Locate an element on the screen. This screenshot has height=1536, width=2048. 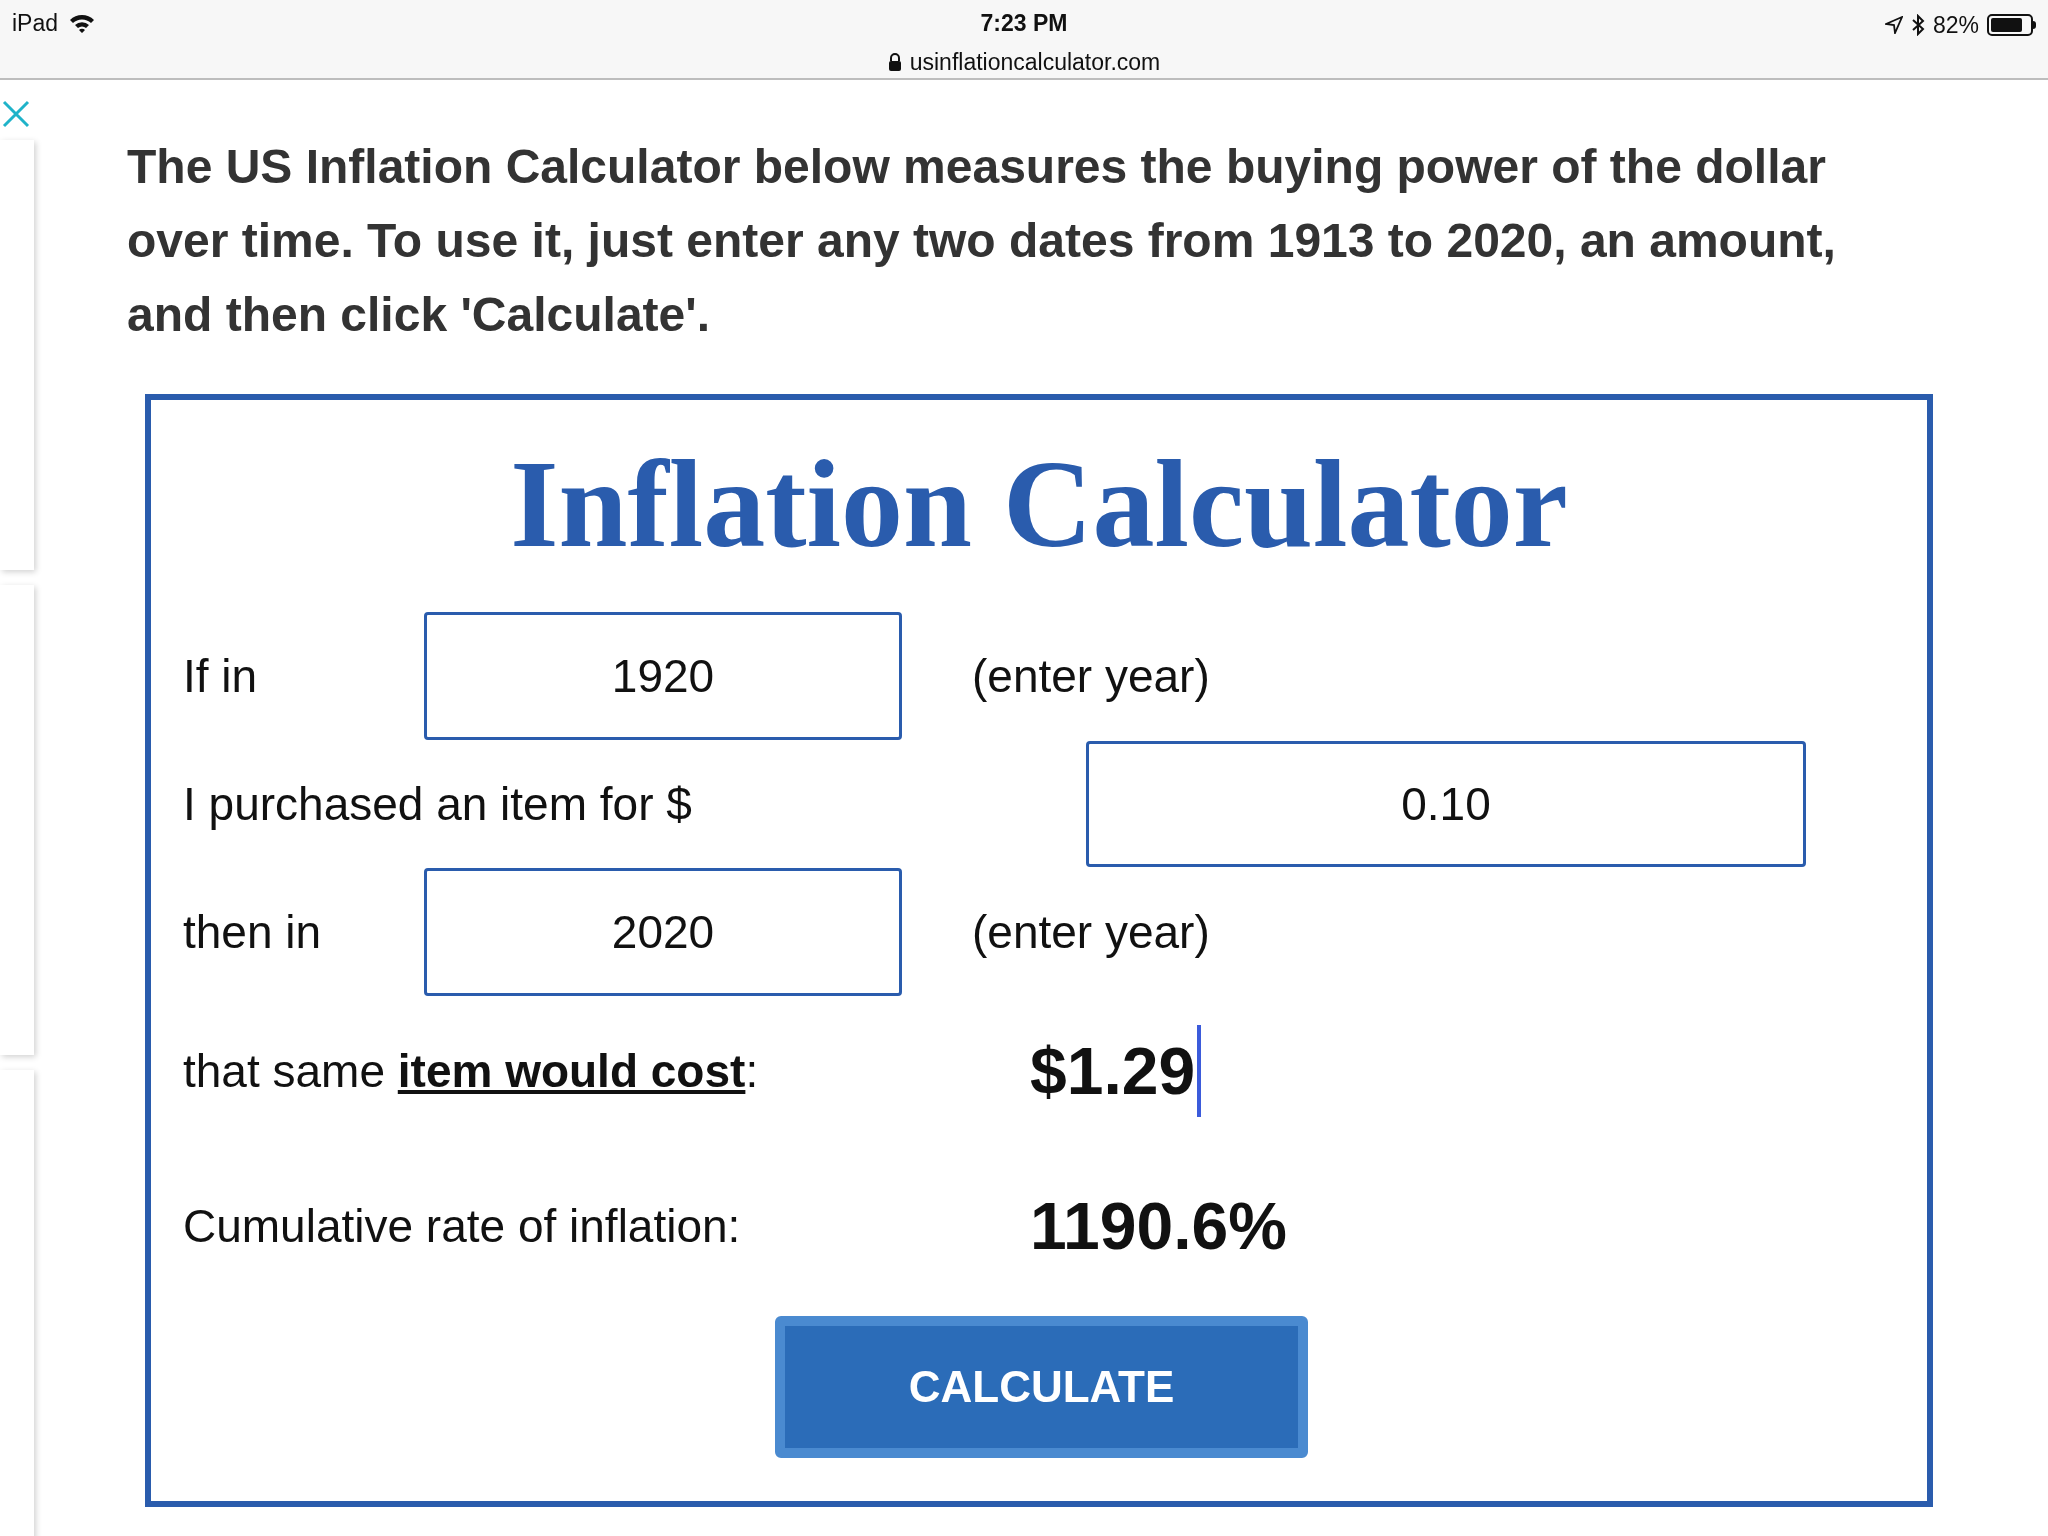
intro-paragraph: The US Inflation Calculator below measures the buying power of the dollar over time. To use it, just enter any two dates from 1913 to 2020, an amount, and then click 'Calculate'. is located at coordinates (982, 241).